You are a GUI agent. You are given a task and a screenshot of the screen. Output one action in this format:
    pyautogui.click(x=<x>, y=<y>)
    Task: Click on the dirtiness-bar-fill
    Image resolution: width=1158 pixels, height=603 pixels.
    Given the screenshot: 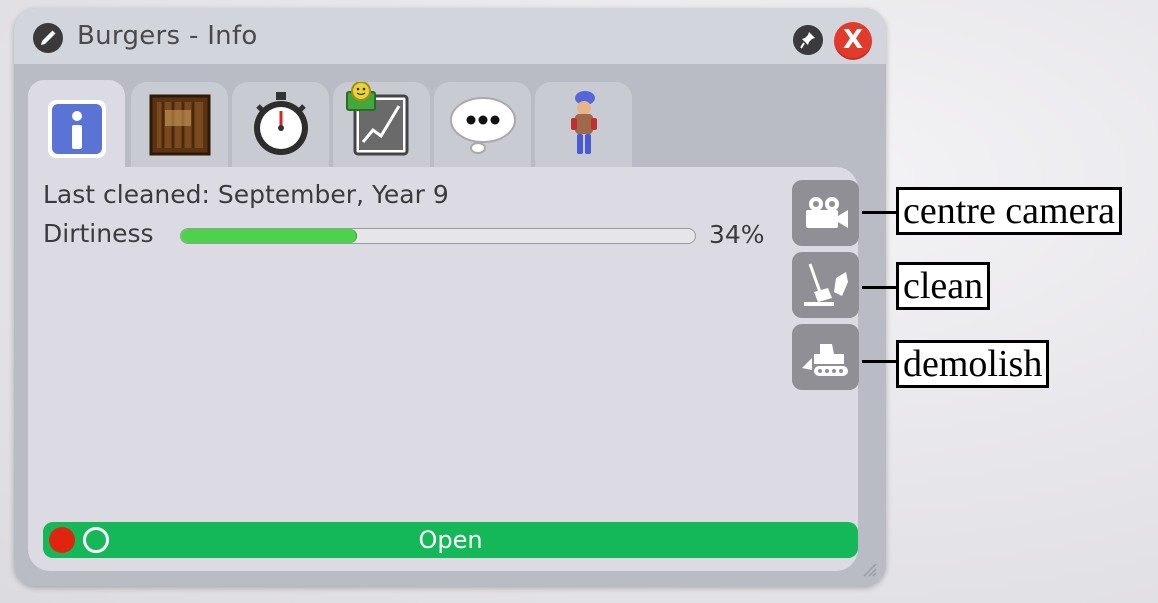 What is the action you would take?
    pyautogui.click(x=269, y=236)
    